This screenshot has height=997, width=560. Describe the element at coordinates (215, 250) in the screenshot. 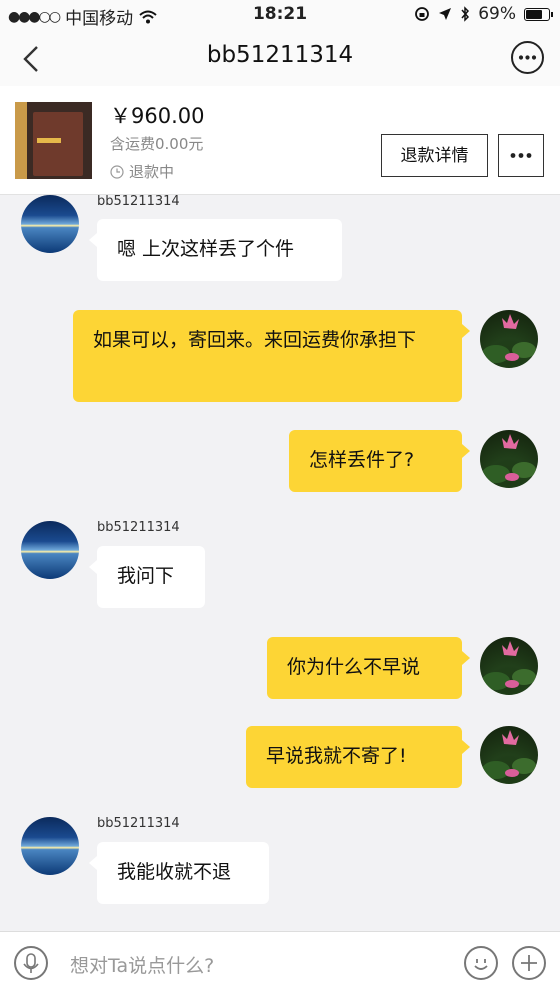

I see `message-bubble-incoming: 嗯 上次这样丢了个件` at that location.